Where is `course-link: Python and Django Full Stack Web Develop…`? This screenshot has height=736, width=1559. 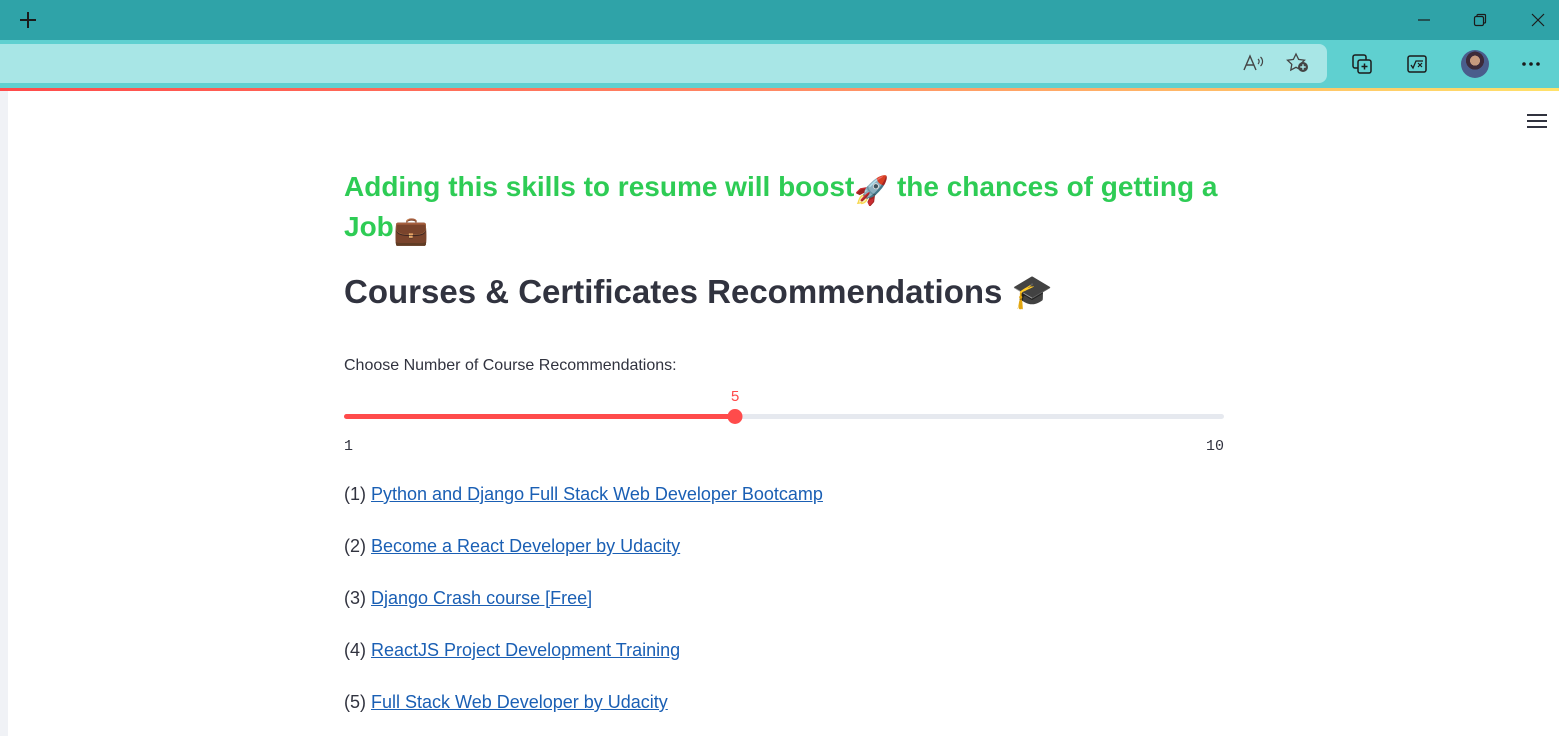 course-link: Python and Django Full Stack Web Develop… is located at coordinates (597, 494).